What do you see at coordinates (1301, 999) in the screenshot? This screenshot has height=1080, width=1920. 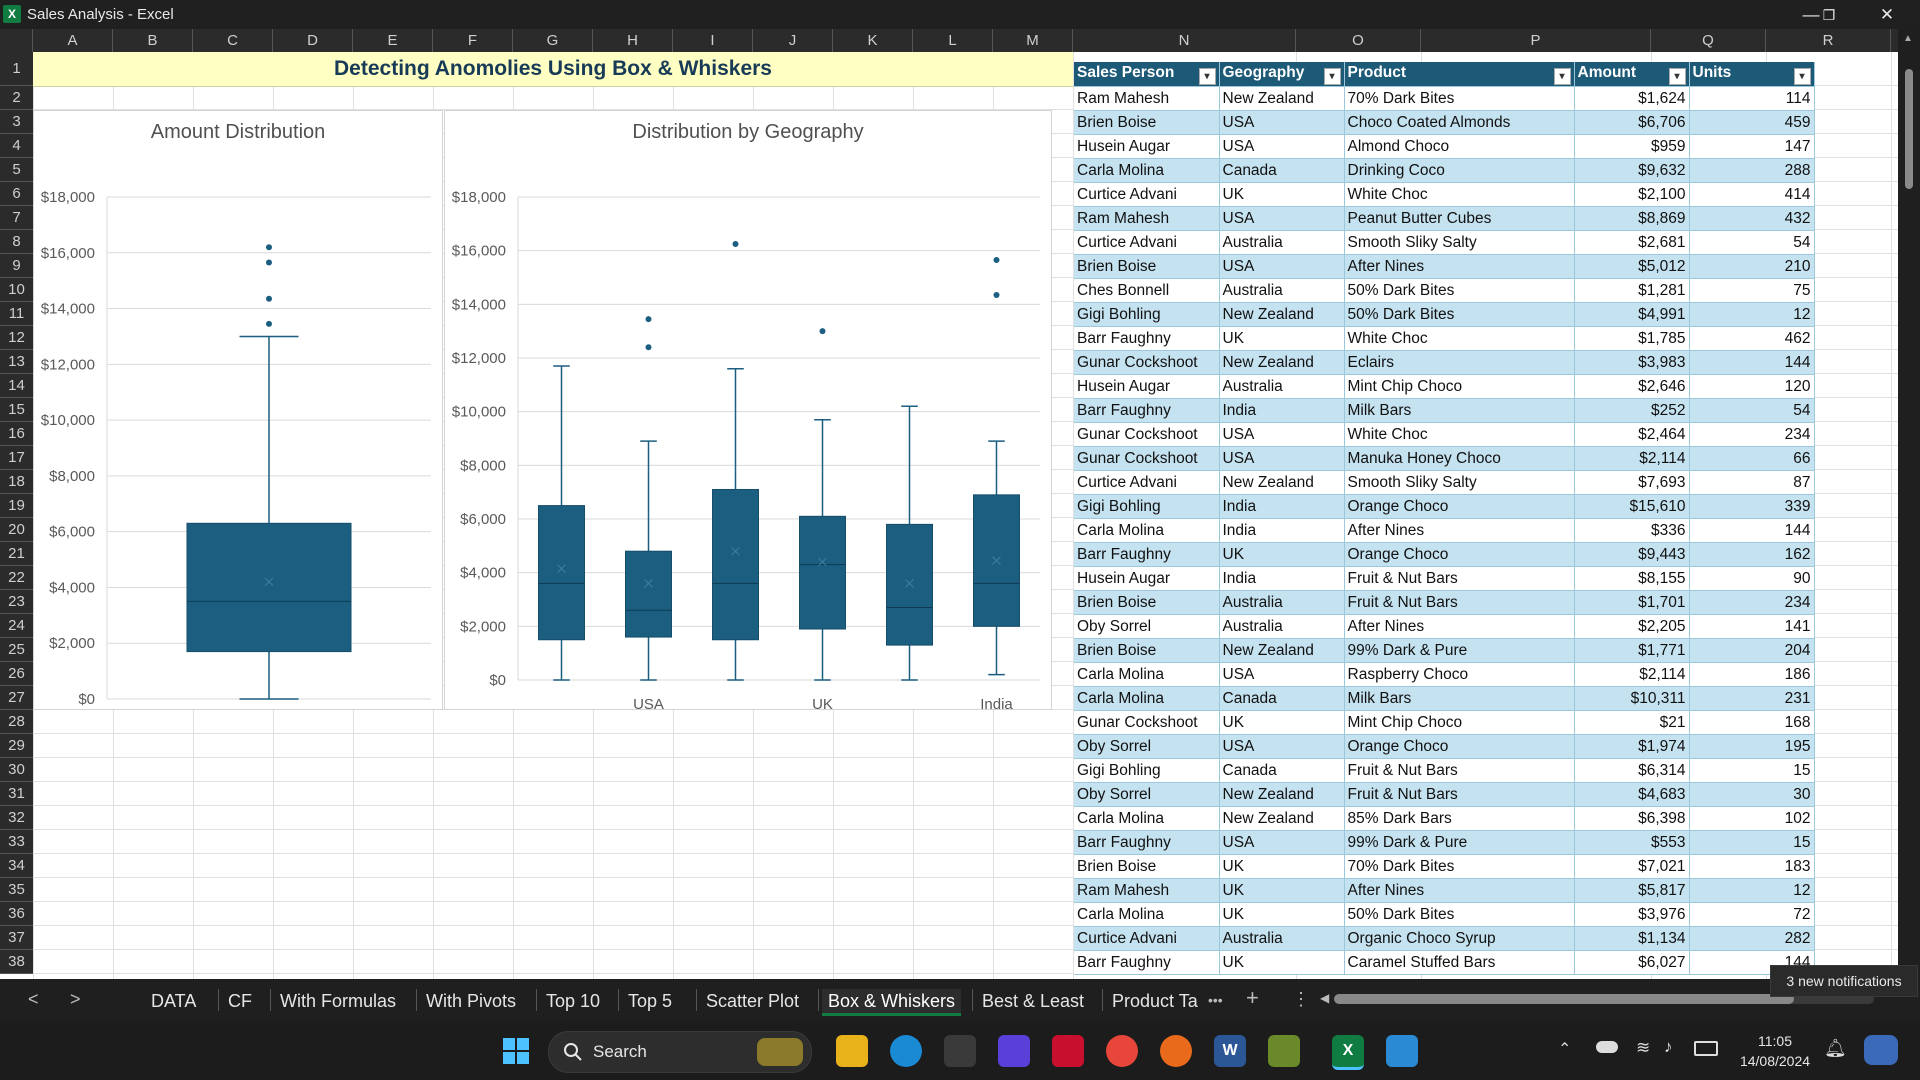 I see `sheet-menu-icon: ⋮` at bounding box center [1301, 999].